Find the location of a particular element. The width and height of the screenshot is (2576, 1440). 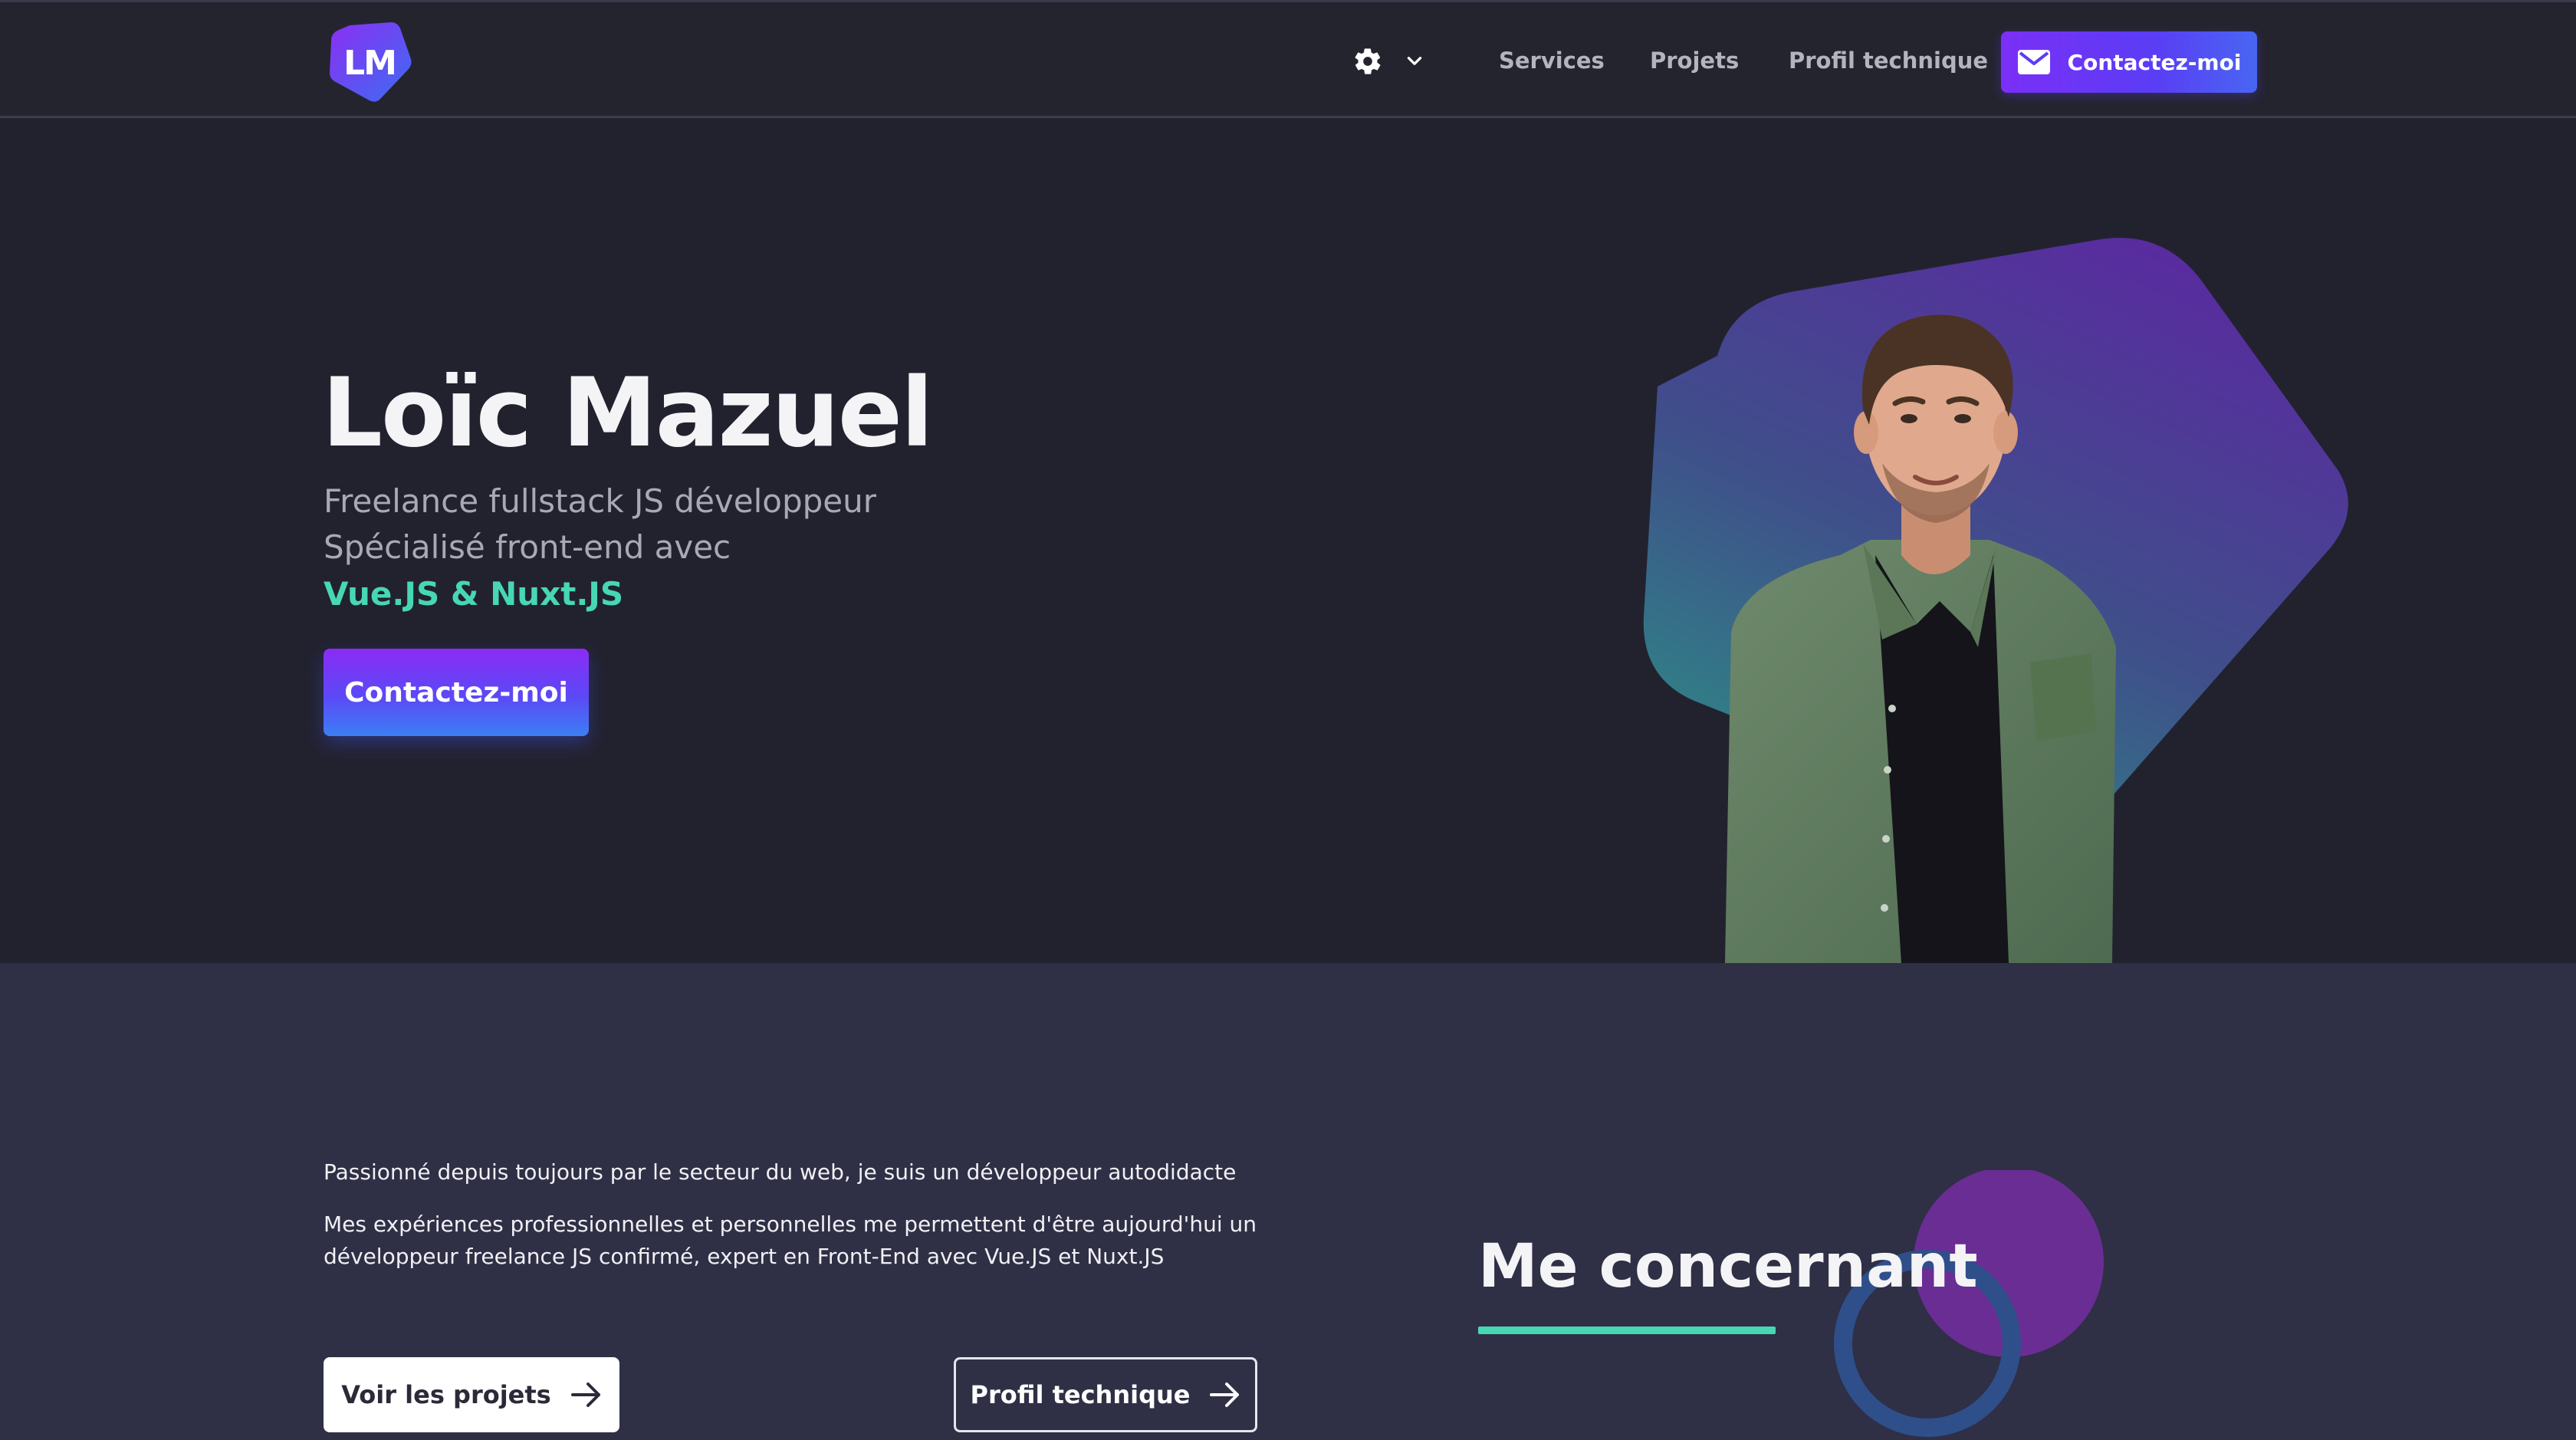

hero-name: Loïc Mazuel is located at coordinates (628, 413).